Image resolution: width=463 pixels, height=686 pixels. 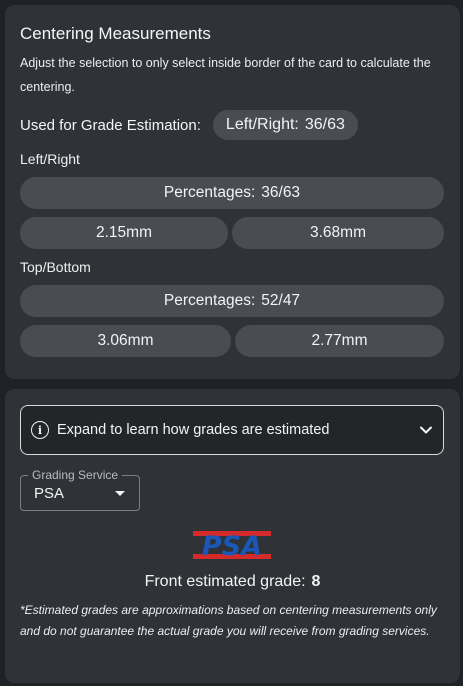 I want to click on left-right-percent-value: 36/63, so click(x=281, y=192).